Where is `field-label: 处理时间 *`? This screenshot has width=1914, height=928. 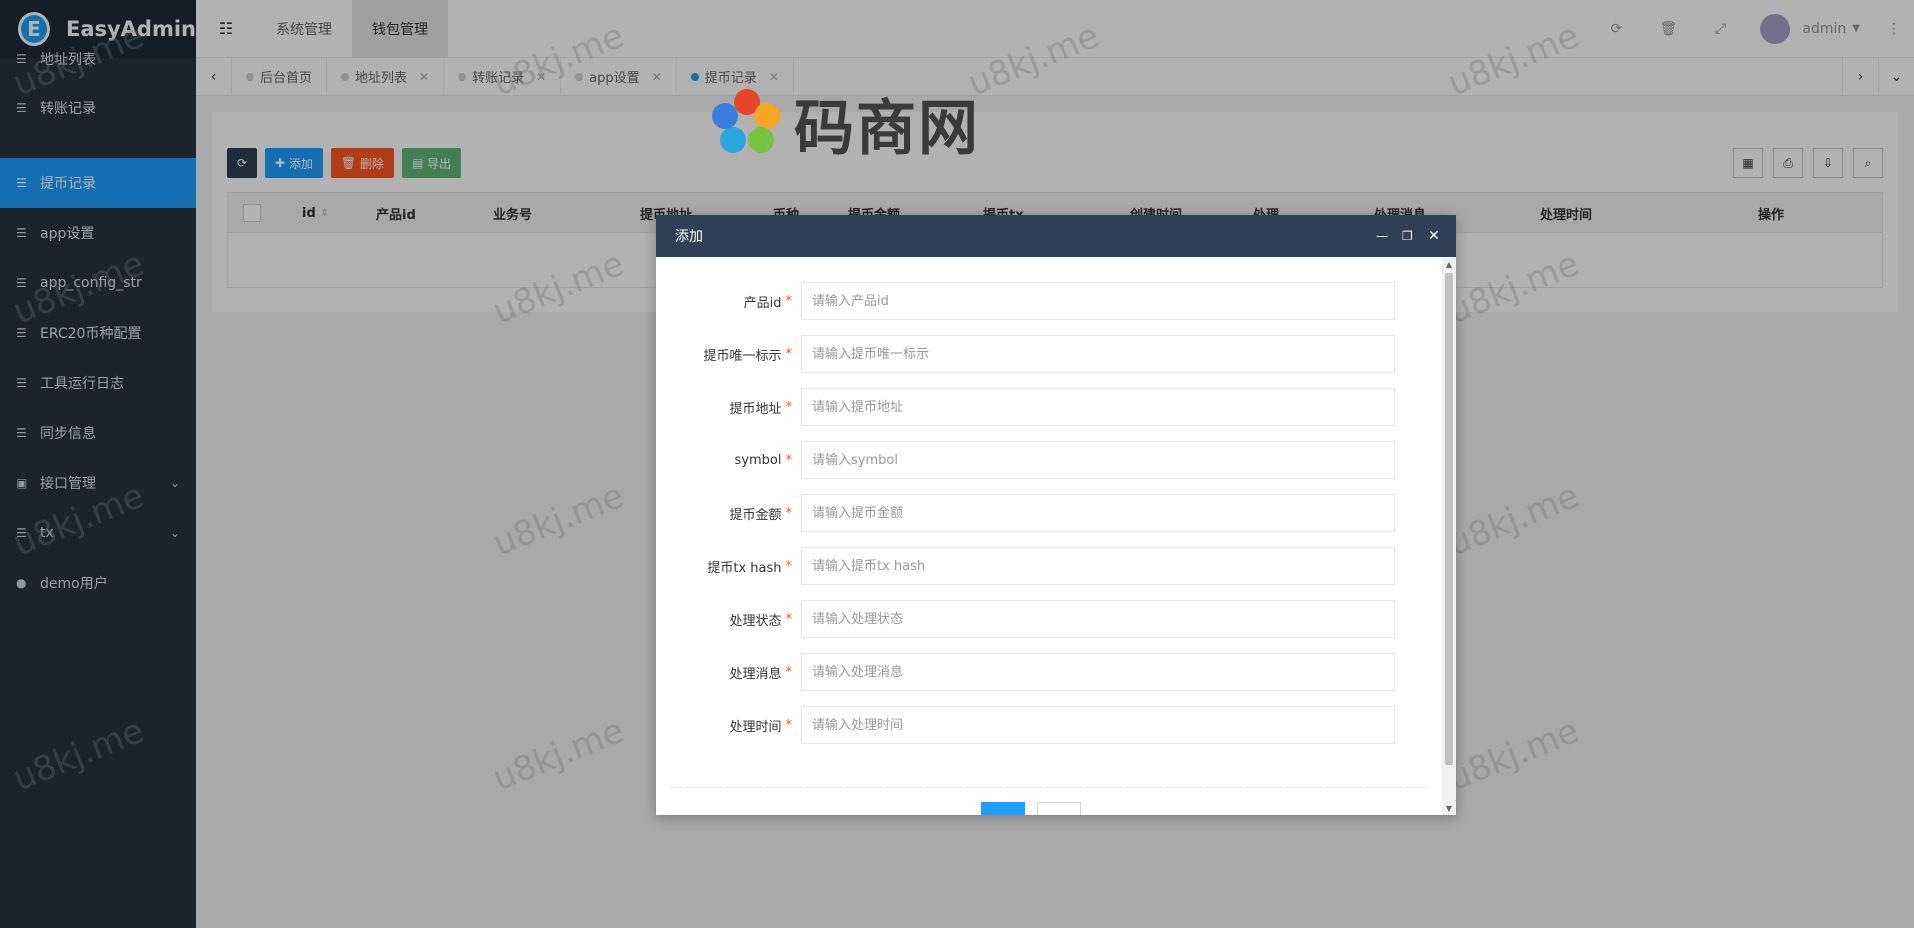
field-label: 处理时间 * is located at coordinates (760, 726).